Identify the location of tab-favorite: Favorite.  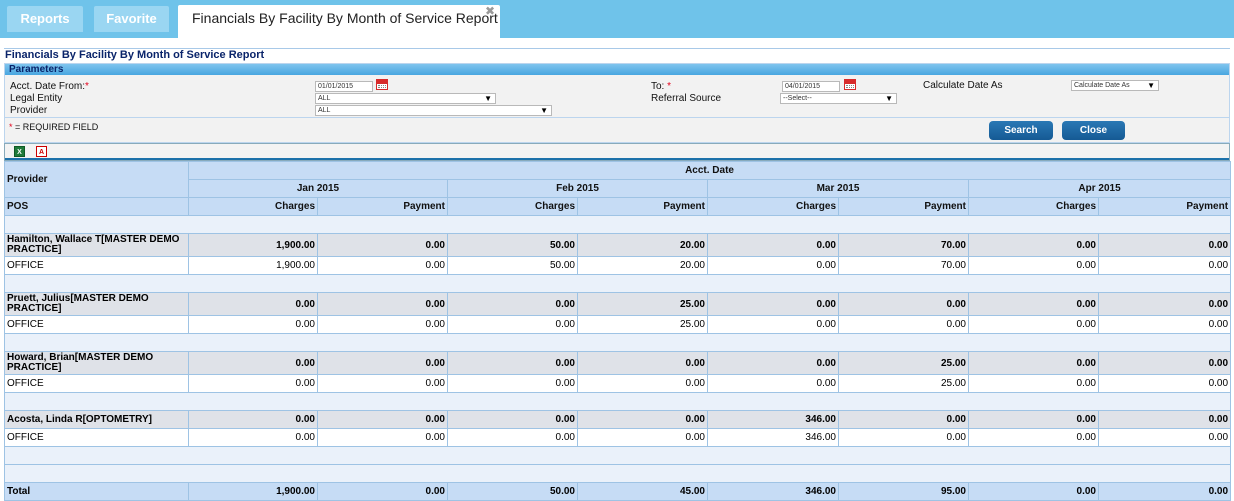
(131, 19).